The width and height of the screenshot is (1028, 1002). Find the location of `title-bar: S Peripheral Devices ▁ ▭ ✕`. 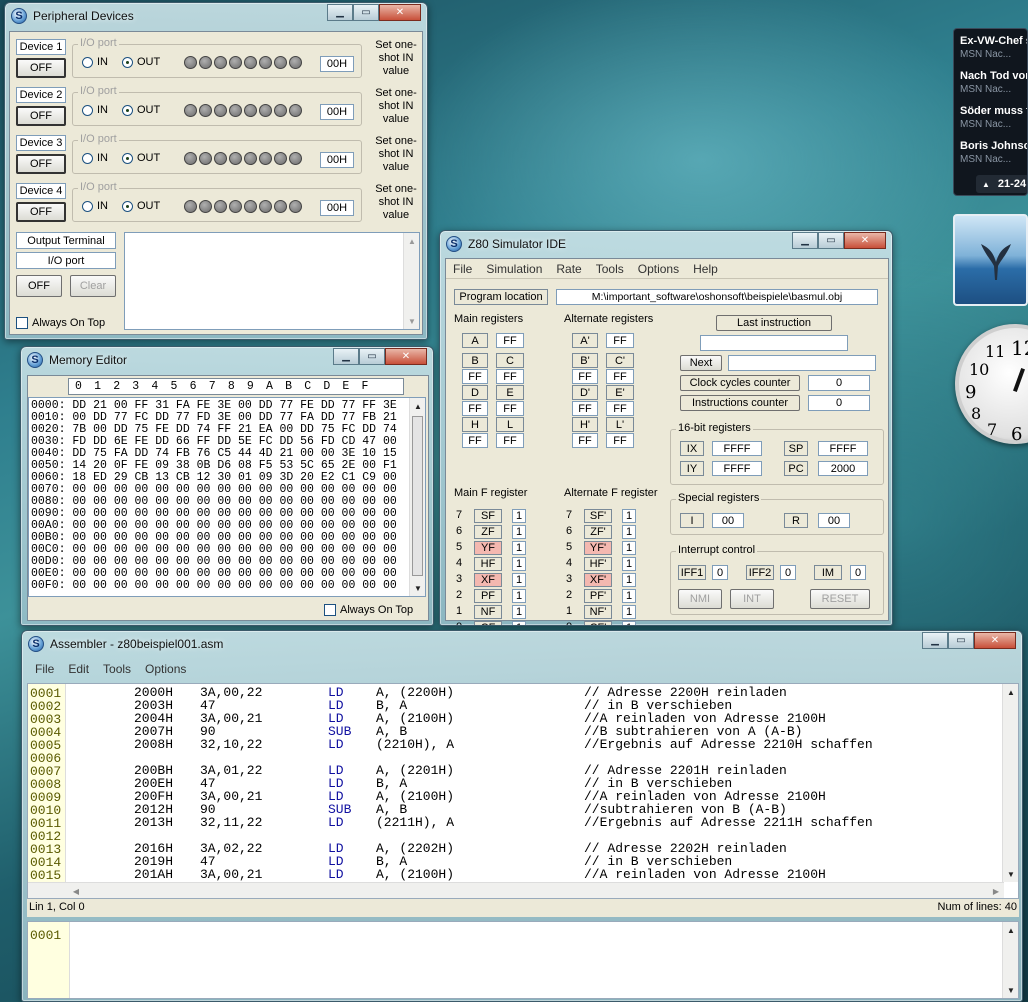

title-bar: S Peripheral Devices ▁ ▭ ✕ is located at coordinates (216, 16).